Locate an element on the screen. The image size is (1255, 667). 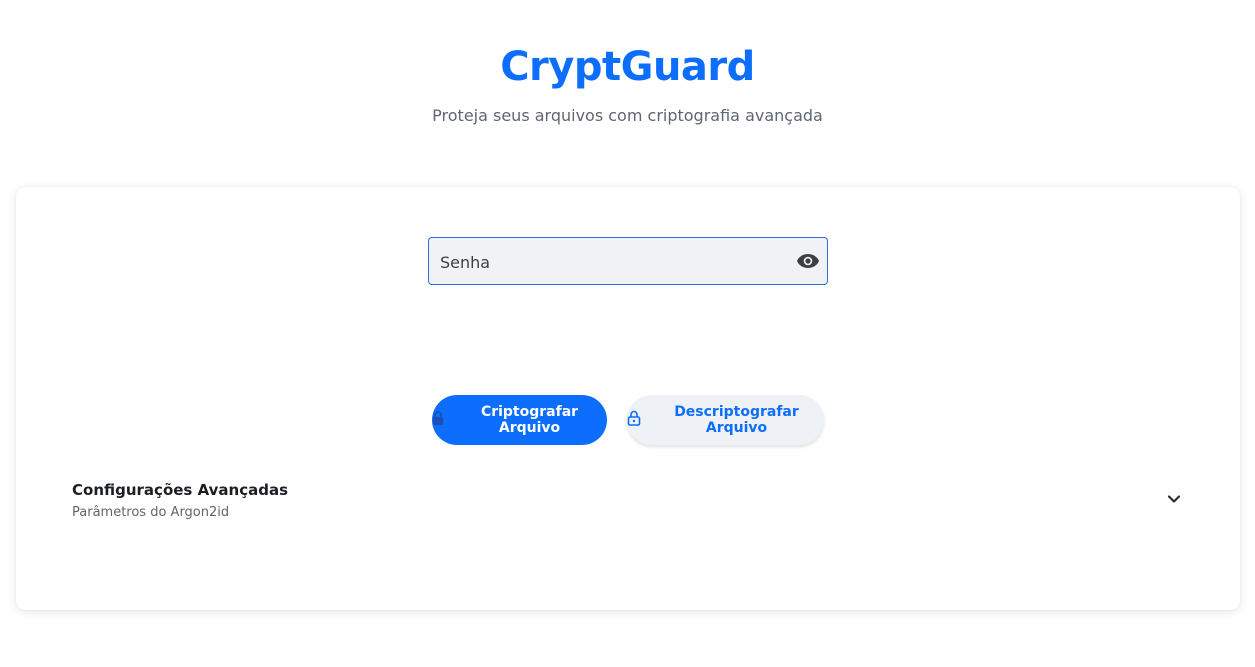
lock-icon is located at coordinates (438, 420).